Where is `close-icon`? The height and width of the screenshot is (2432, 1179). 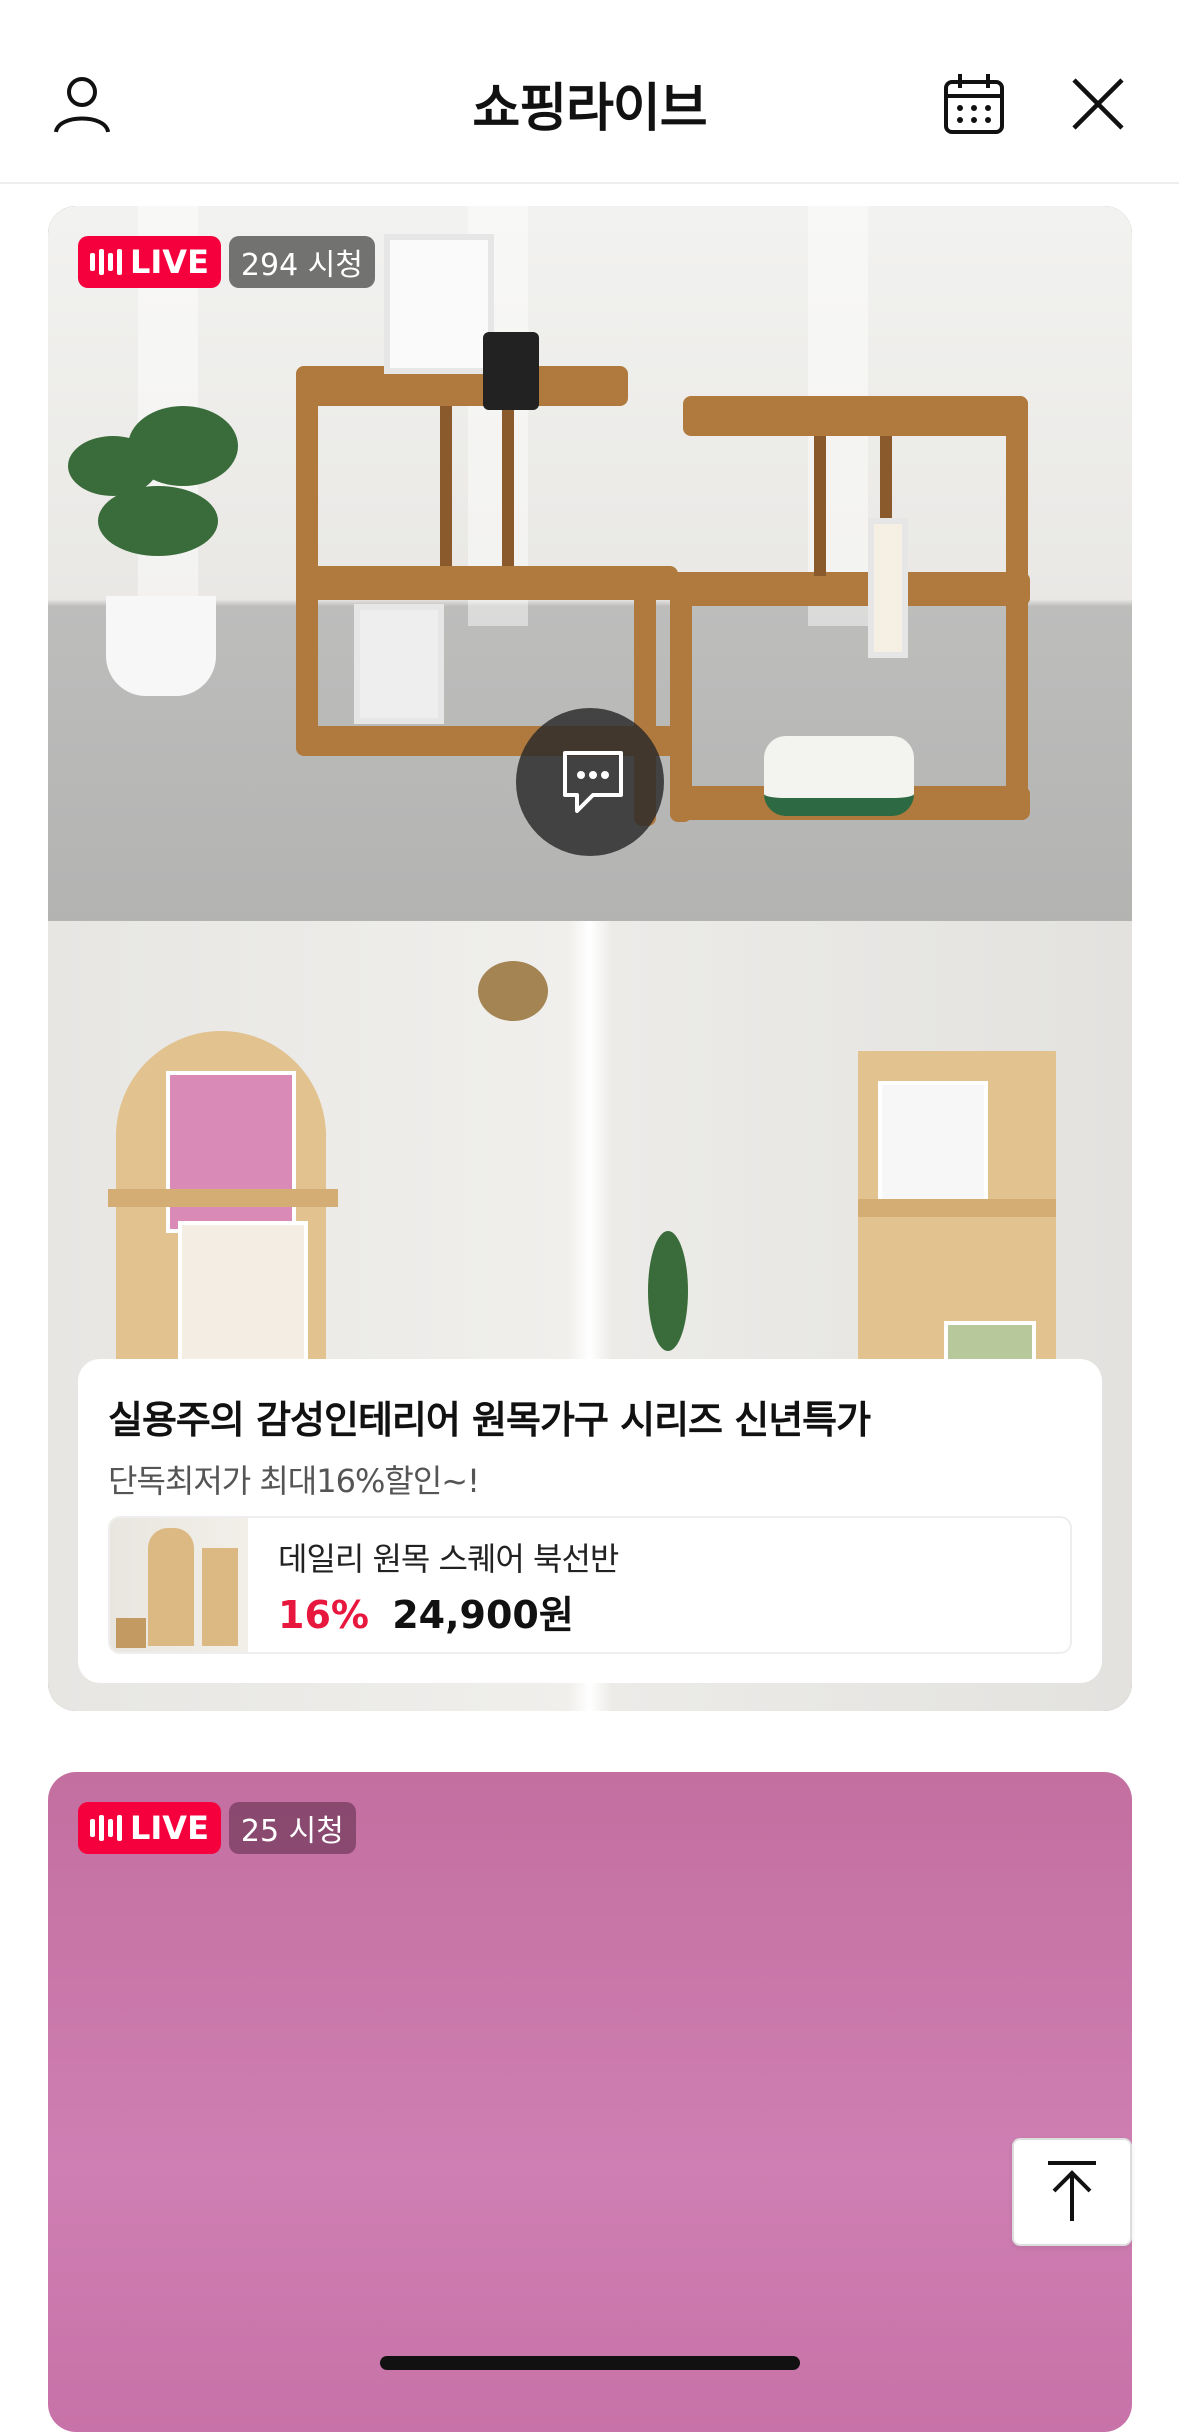
close-icon is located at coordinates (1098, 104).